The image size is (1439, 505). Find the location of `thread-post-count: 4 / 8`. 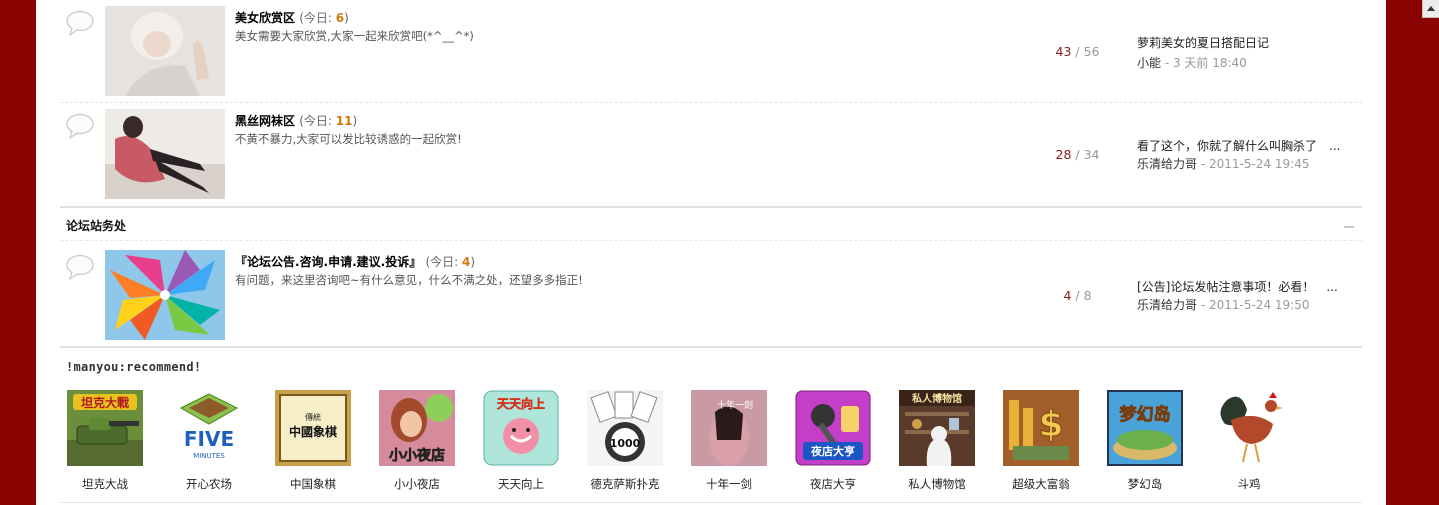

thread-post-count: 4 / 8 is located at coordinates (1077, 295).